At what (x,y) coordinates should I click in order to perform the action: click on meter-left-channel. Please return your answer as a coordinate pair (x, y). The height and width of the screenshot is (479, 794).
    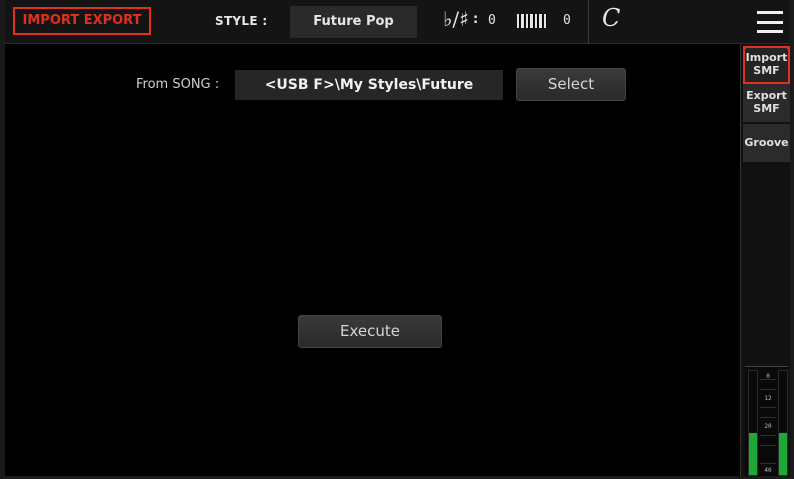
    Looking at the image, I should click on (753, 423).